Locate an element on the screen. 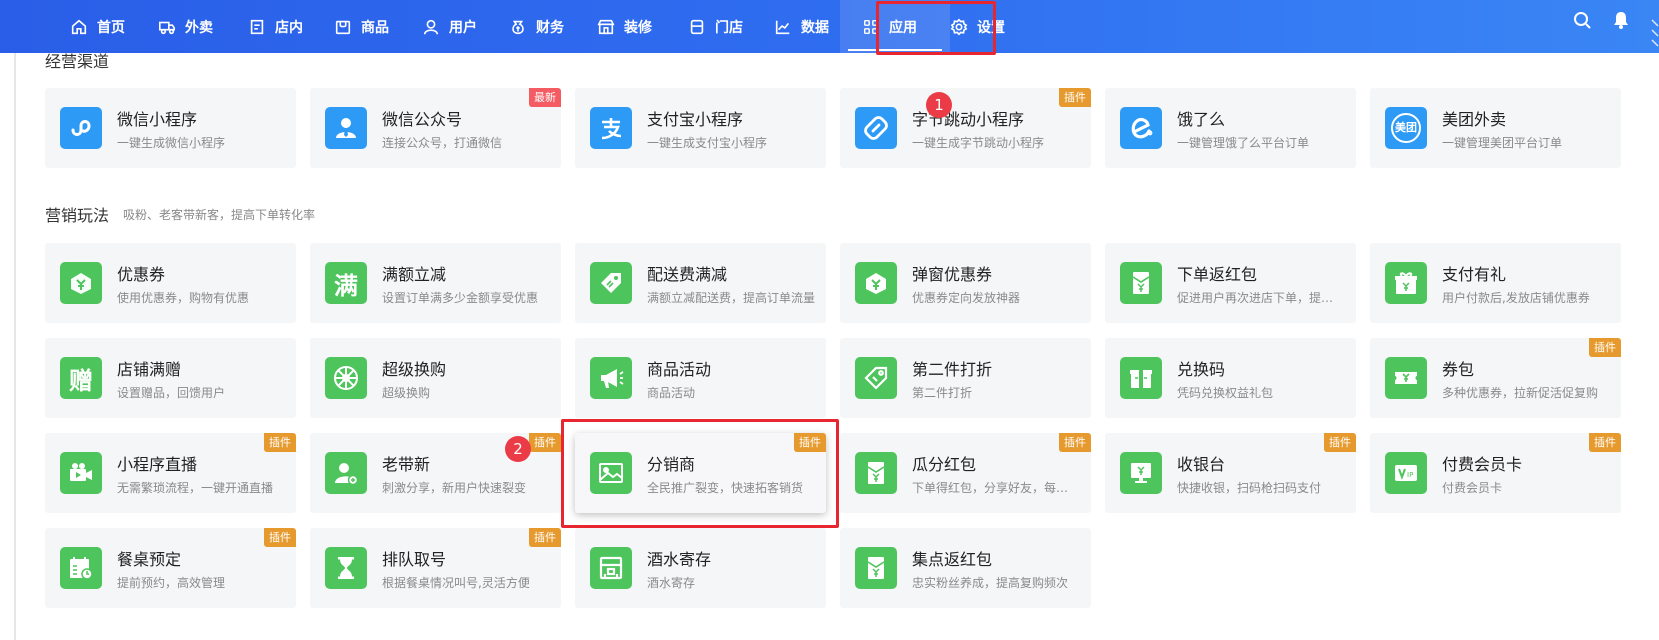  official-account-icon is located at coordinates (346, 128).